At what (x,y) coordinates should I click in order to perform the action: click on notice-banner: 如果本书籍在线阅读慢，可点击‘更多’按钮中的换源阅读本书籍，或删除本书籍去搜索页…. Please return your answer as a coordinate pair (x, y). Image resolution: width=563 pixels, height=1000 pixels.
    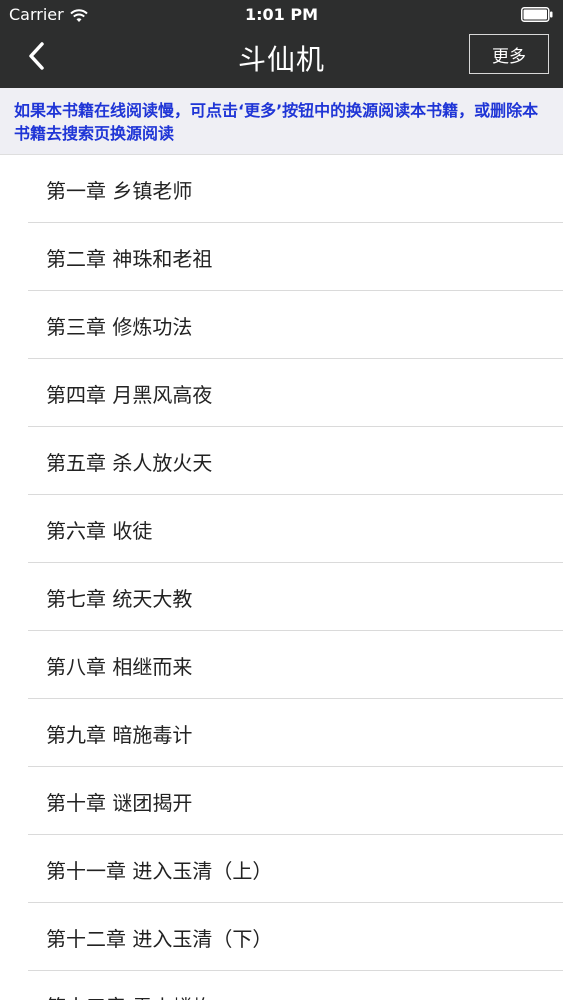
    Looking at the image, I should click on (281, 121).